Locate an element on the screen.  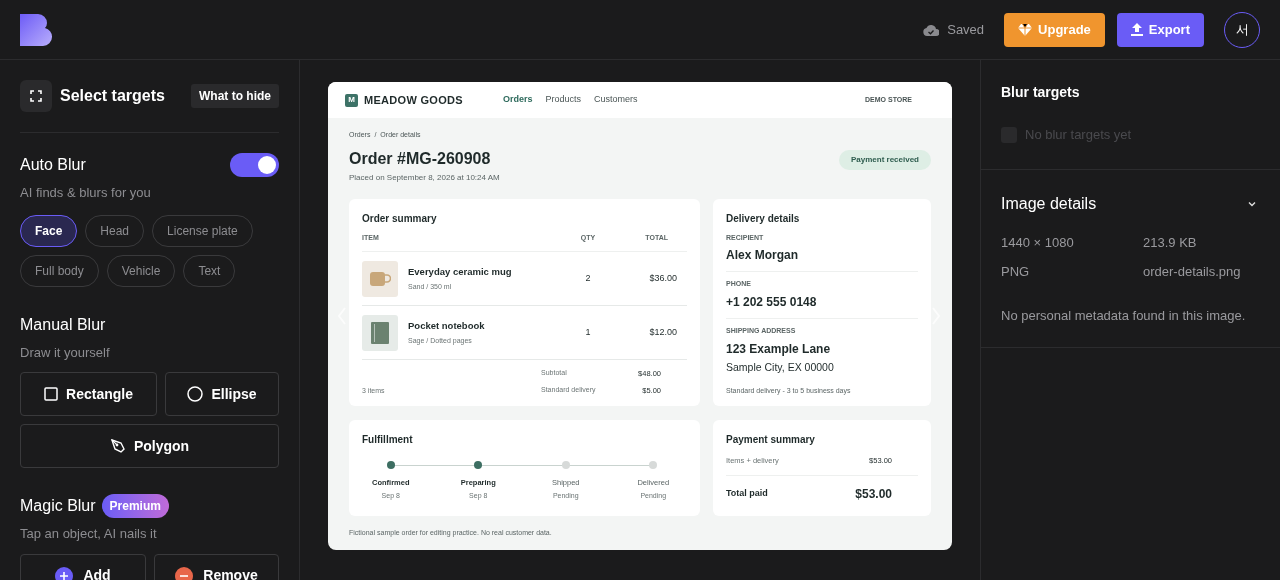
panel-title: Select targets is located at coordinates (112, 96).